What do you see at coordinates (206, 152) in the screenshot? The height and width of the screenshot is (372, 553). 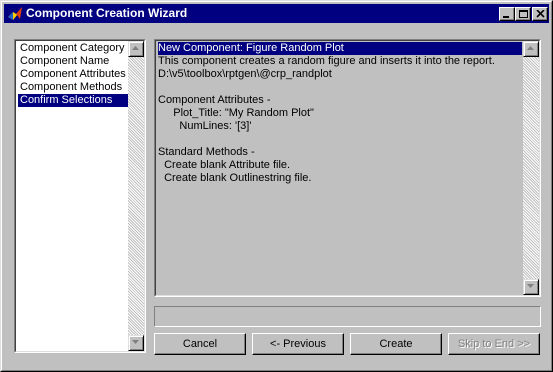 I see `summary-line: Standard Methods -` at bounding box center [206, 152].